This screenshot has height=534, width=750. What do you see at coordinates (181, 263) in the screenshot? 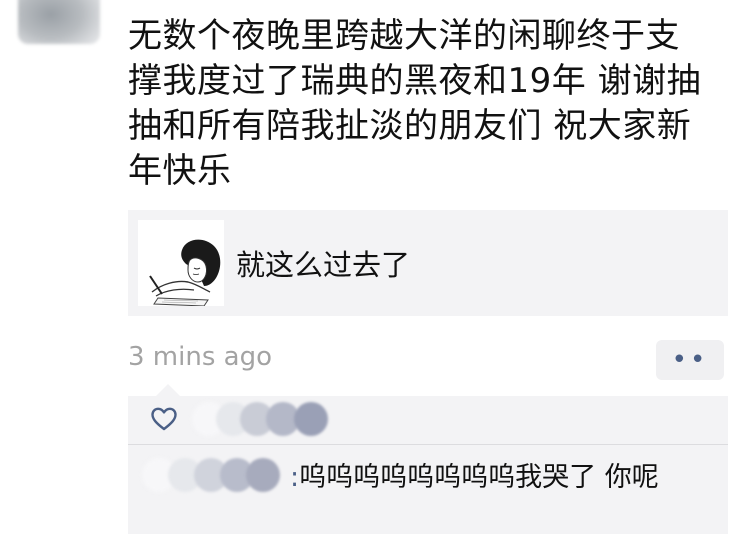
I see `sleeping-girl-sketch-icon` at bounding box center [181, 263].